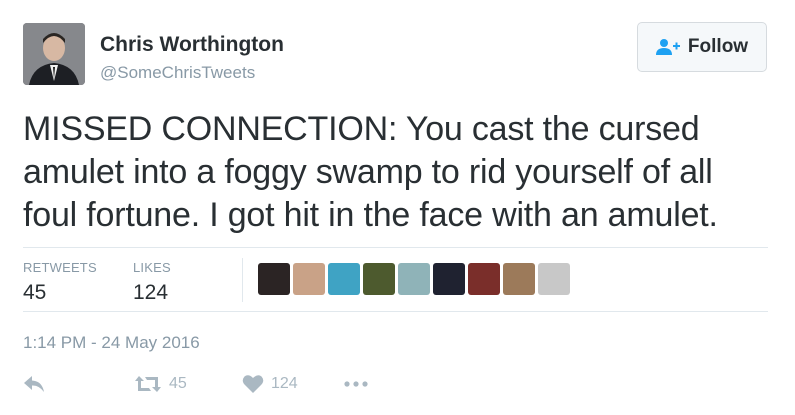  What do you see at coordinates (60, 282) in the screenshot?
I see `retweets-stat: RETWEETS 45` at bounding box center [60, 282].